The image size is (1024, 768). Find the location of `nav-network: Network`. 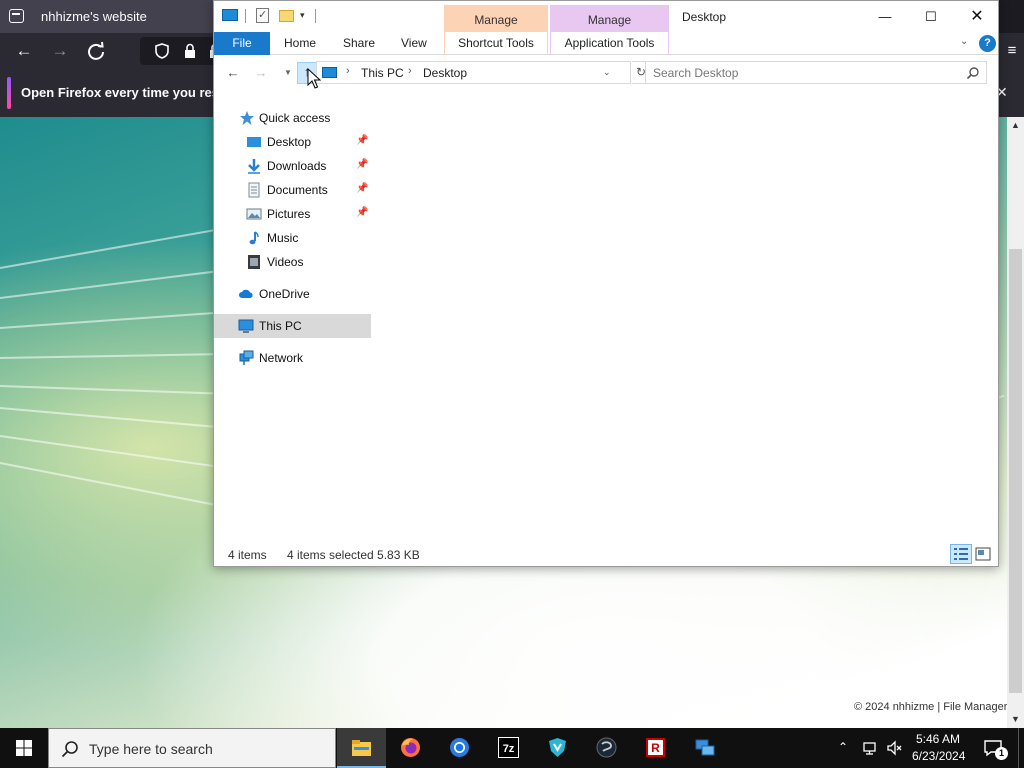

nav-network: Network is located at coordinates (292, 358).